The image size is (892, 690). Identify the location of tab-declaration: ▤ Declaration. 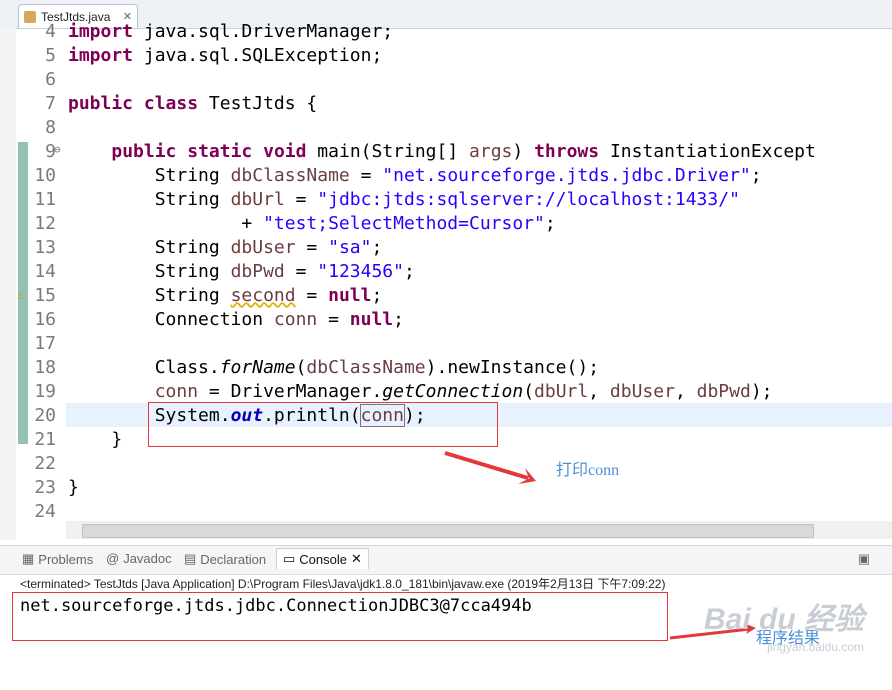
(225, 559).